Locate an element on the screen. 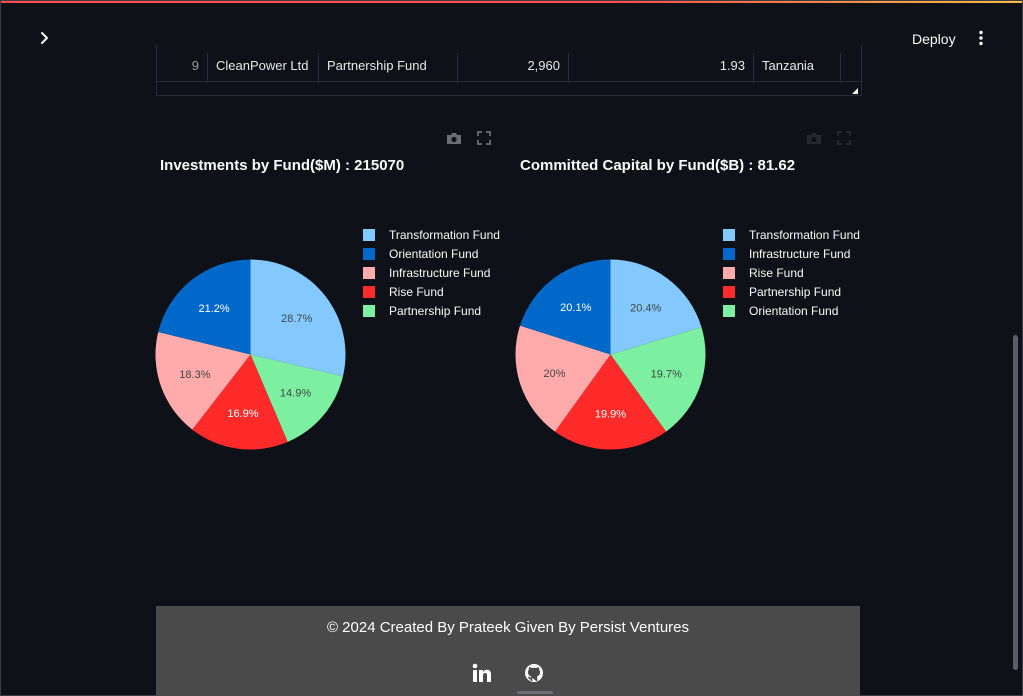 The image size is (1023, 696). chevron-right-icon is located at coordinates (44, 38).